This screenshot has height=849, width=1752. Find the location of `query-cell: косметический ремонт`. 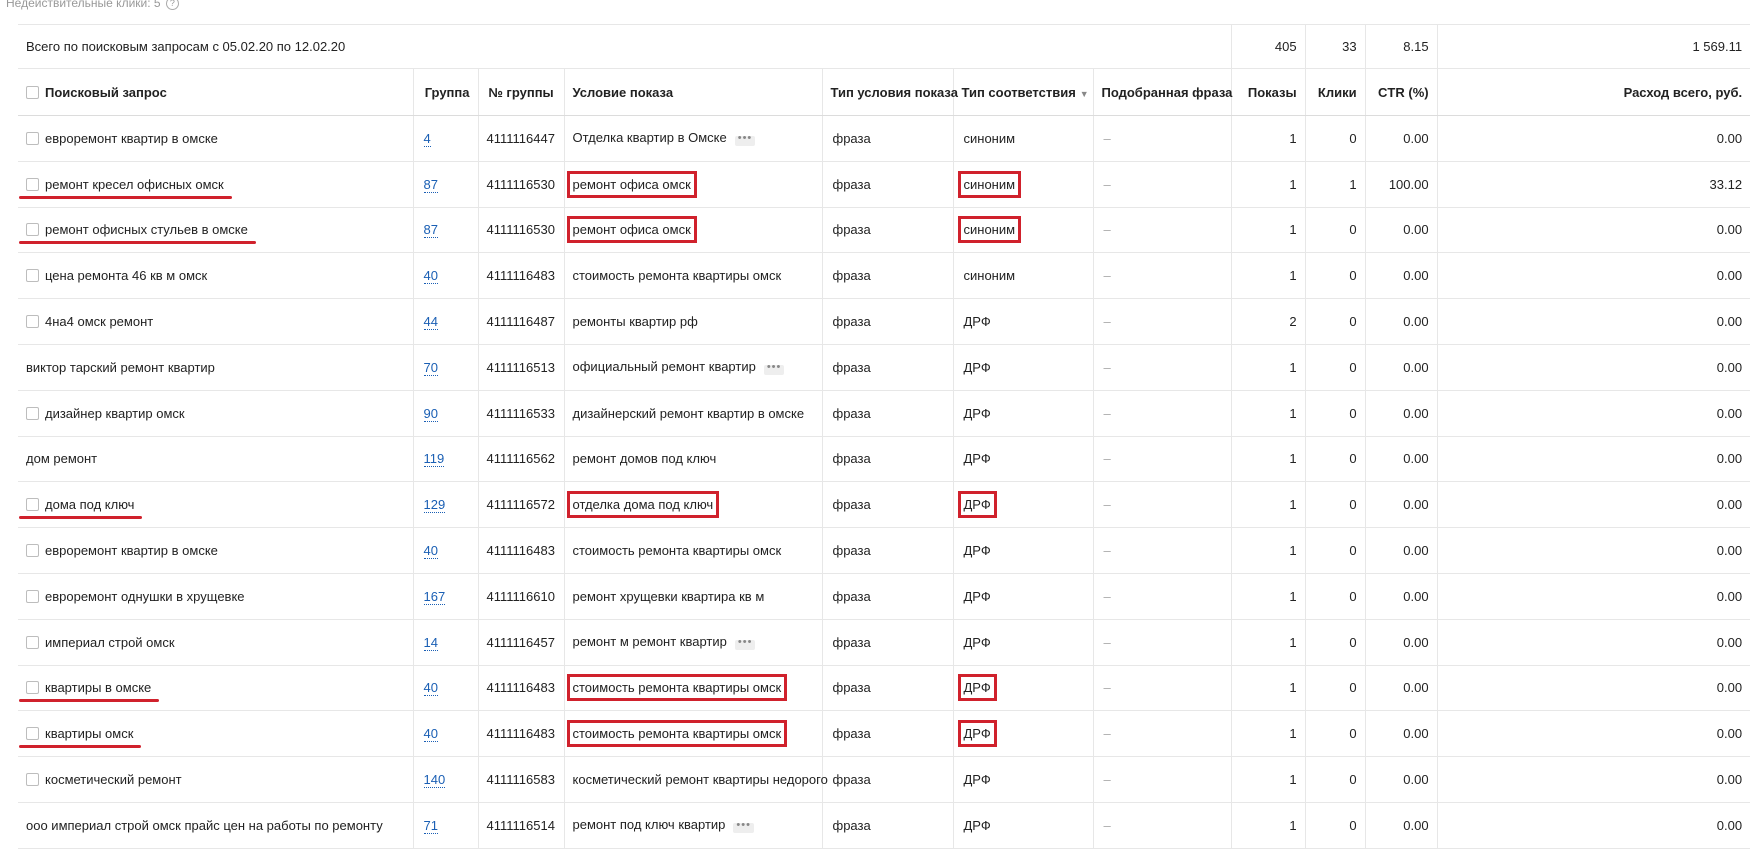

query-cell: косметический ремонт is located at coordinates (216, 779).